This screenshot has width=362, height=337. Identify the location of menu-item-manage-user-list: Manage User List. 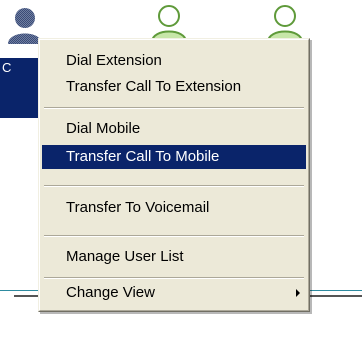
(174, 257).